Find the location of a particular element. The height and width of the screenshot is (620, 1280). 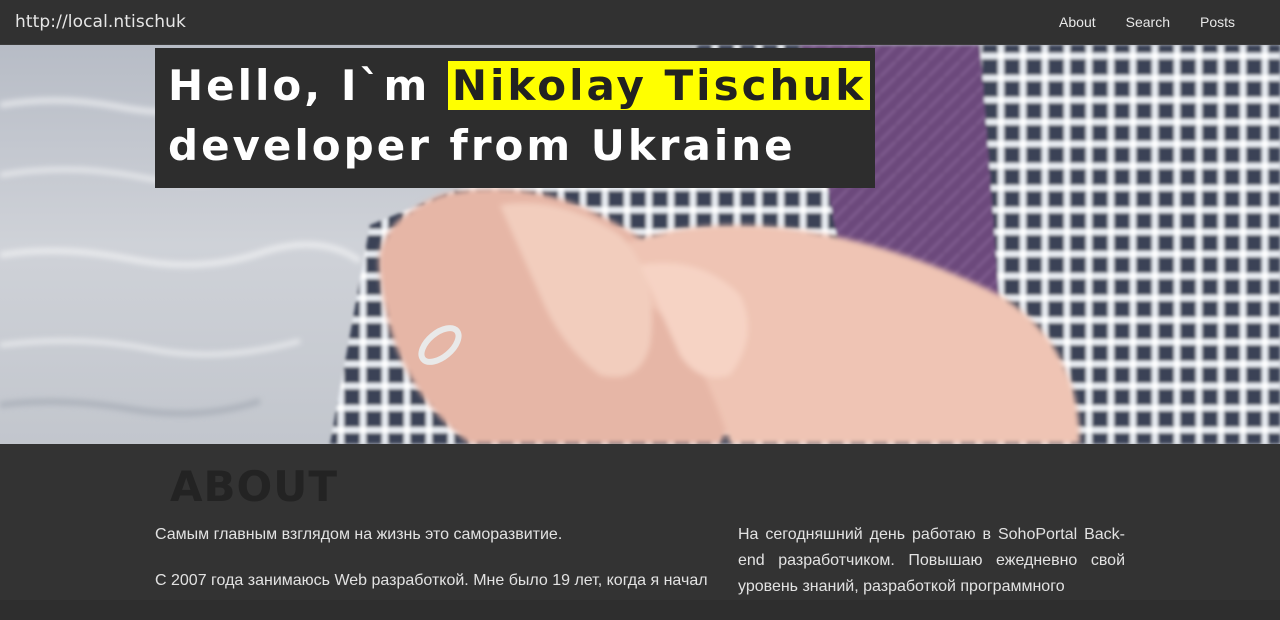

site-brand-link: http://local.ntischuk is located at coordinates (100, 22).